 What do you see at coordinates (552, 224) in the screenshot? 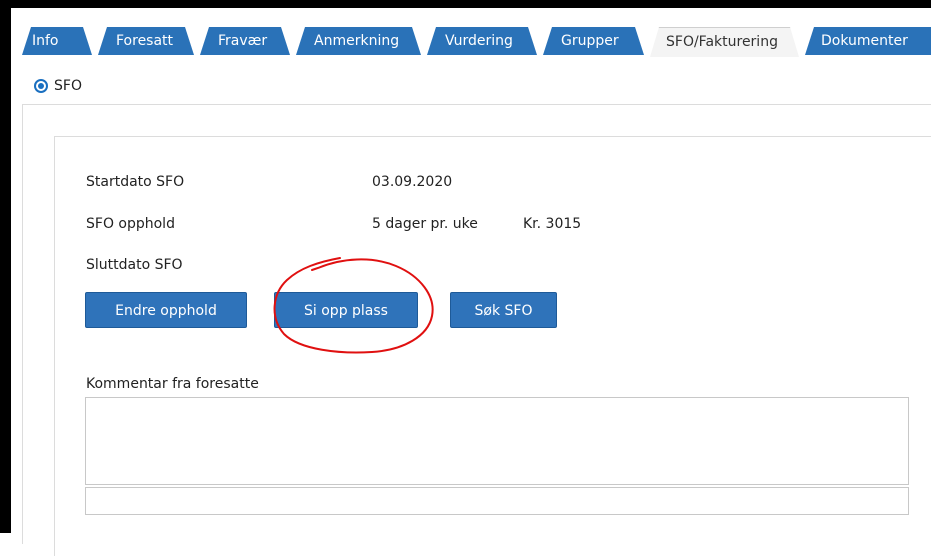
I see `opphold-price: Kr. 3015` at bounding box center [552, 224].